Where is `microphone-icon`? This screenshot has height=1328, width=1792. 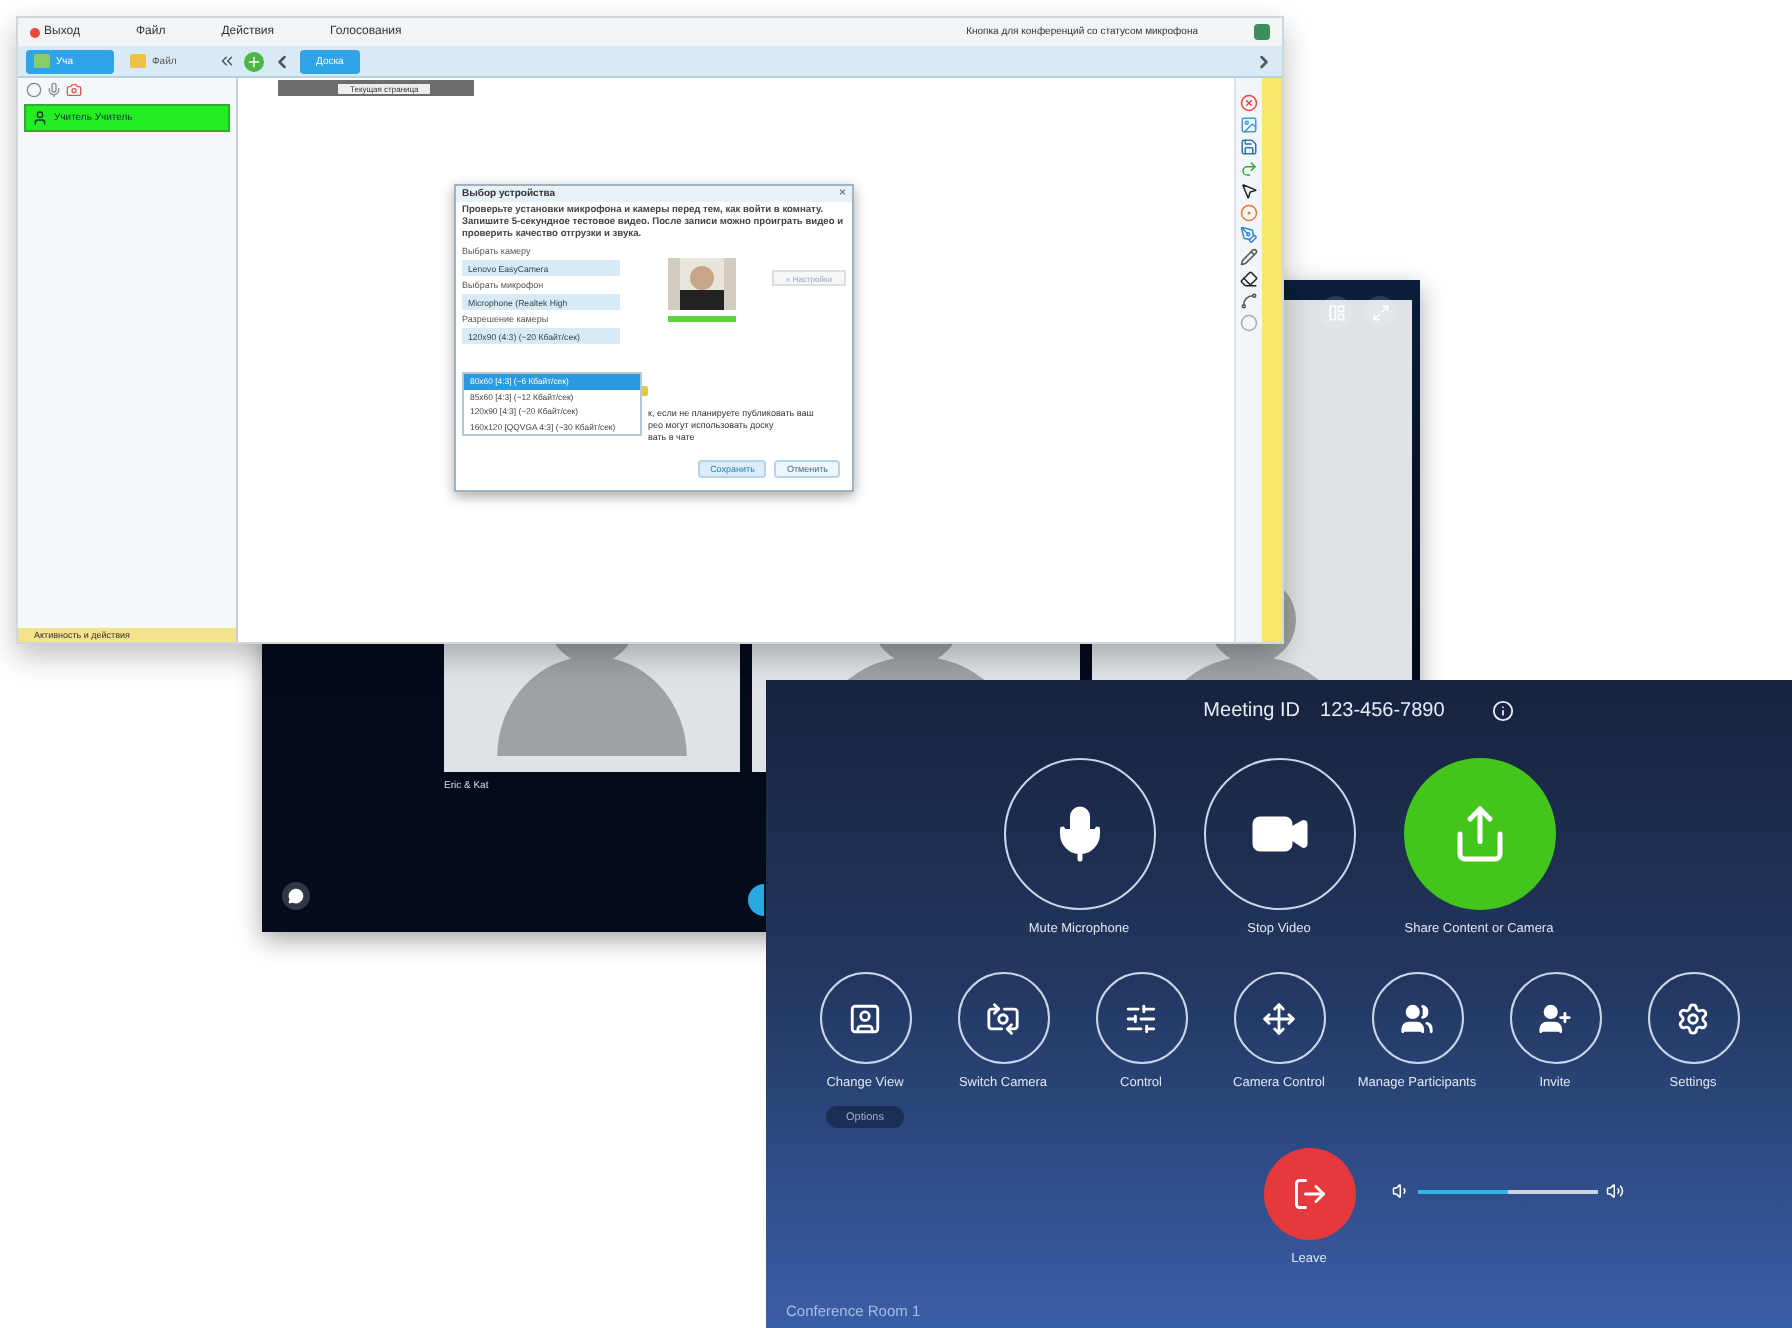
microphone-icon is located at coordinates (54, 90).